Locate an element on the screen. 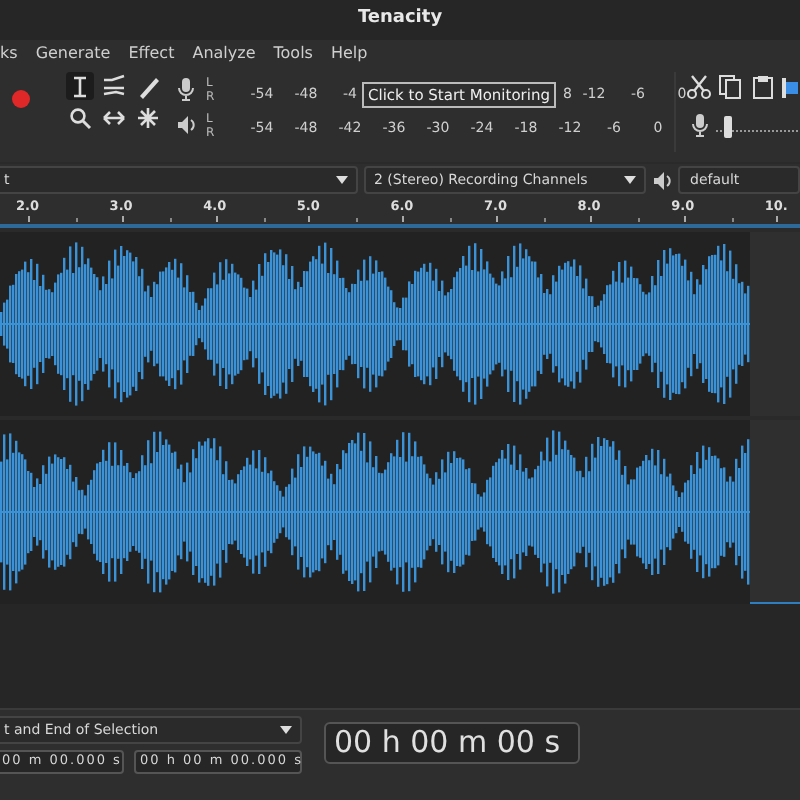  menu-item: Analyze is located at coordinates (224, 54).